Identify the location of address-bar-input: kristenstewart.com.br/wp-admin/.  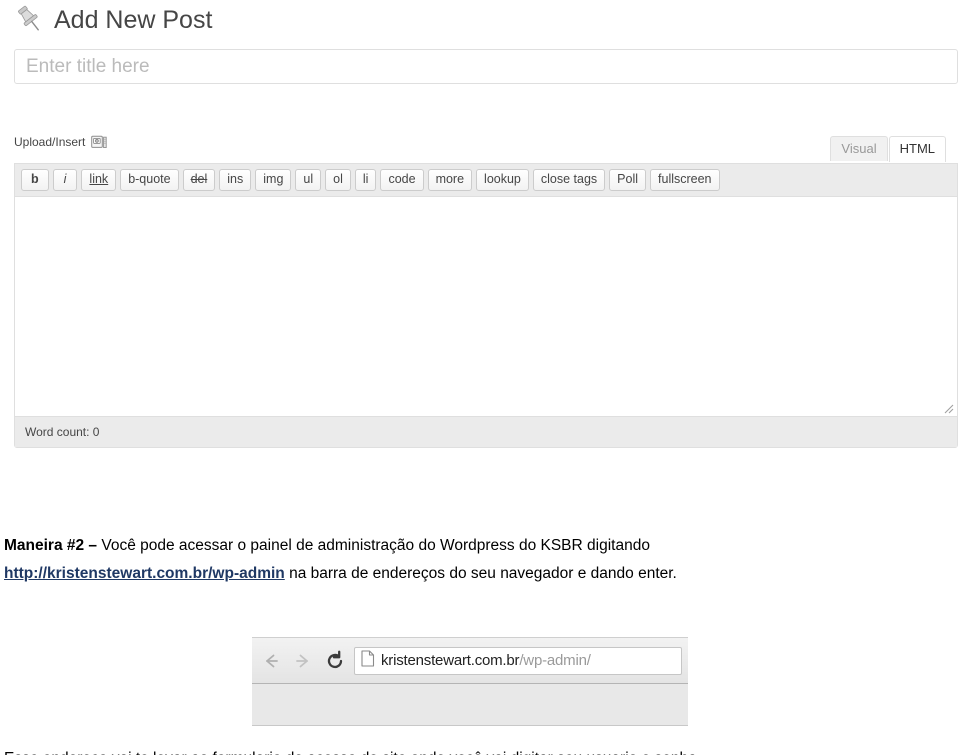
(518, 660).